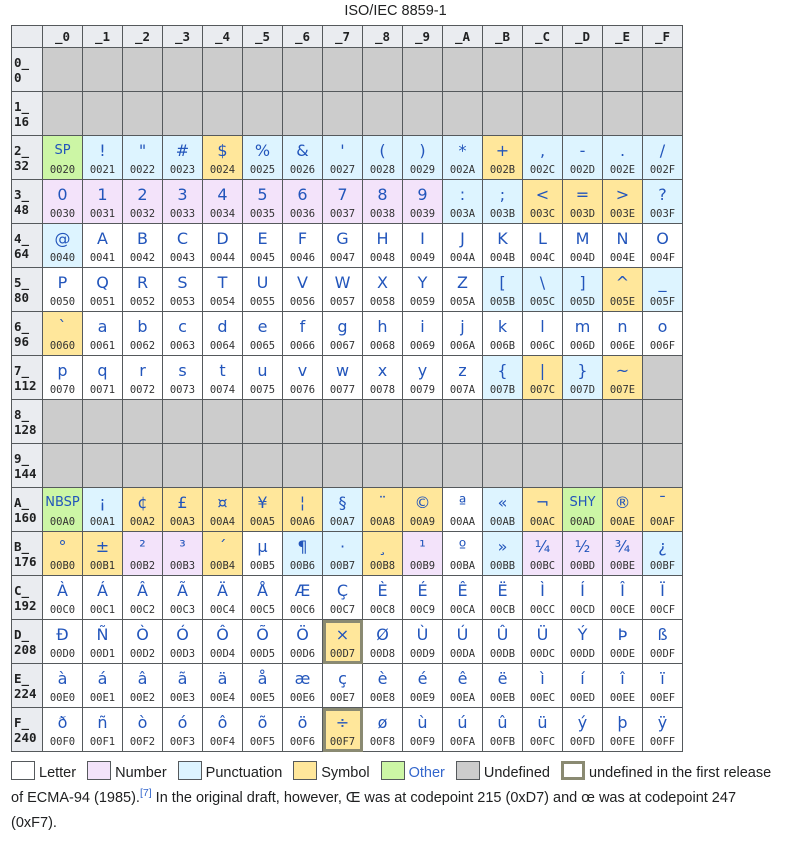 This screenshot has width=791, height=848. I want to click on char-cell: ô 00F4, so click(222, 729).